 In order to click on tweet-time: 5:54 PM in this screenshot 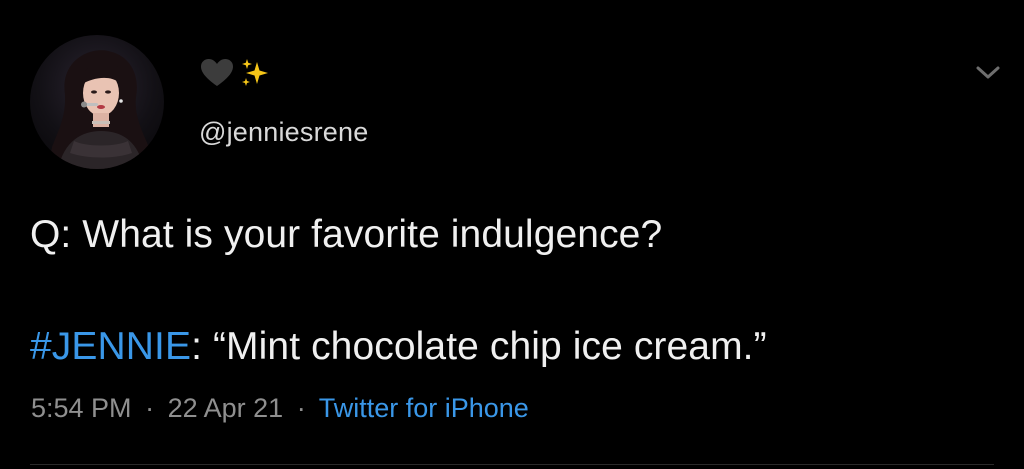, I will do `click(81, 408)`.